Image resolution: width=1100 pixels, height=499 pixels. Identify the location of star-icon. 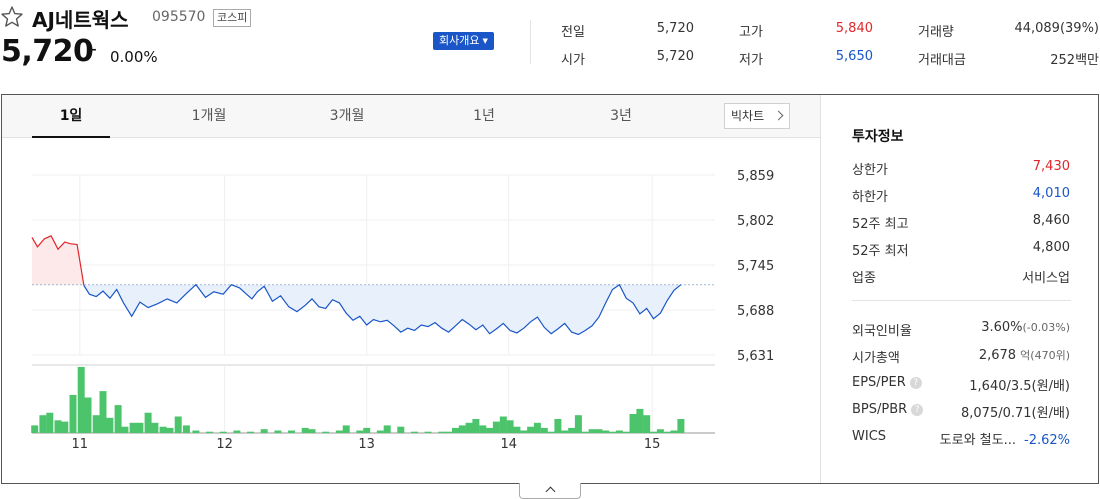
(12, 17).